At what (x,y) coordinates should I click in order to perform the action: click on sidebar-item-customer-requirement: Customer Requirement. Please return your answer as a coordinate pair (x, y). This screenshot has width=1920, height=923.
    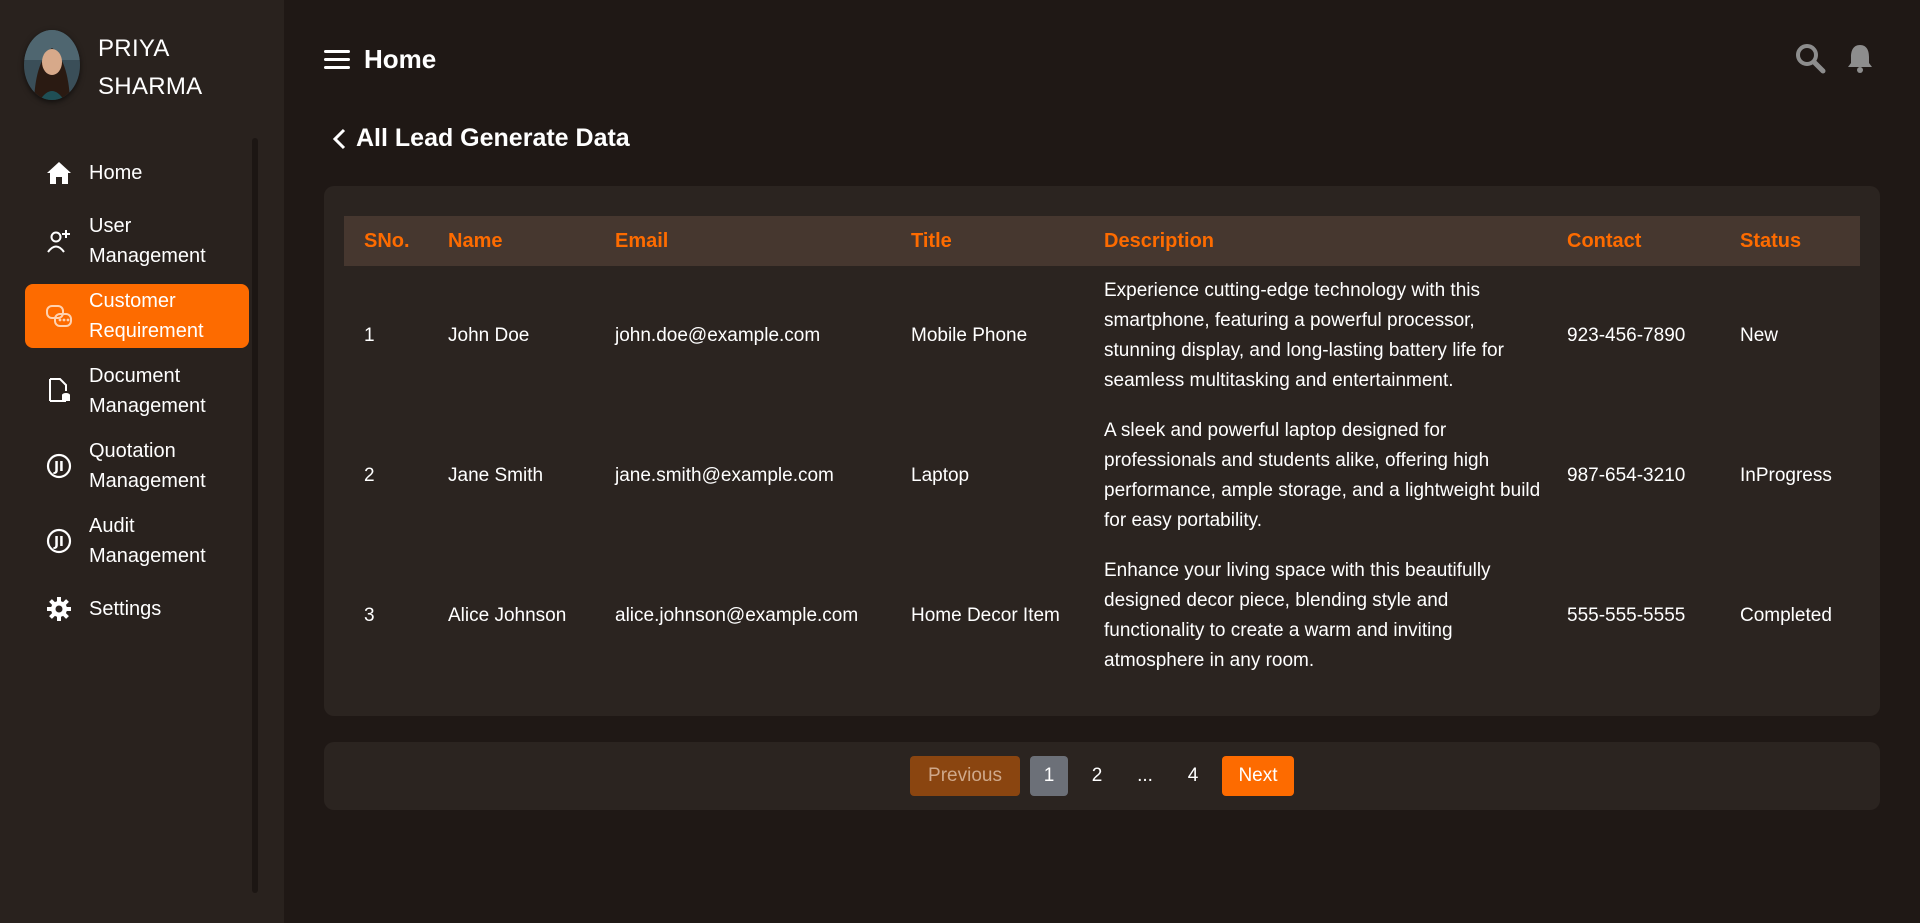
    Looking at the image, I should click on (137, 316).